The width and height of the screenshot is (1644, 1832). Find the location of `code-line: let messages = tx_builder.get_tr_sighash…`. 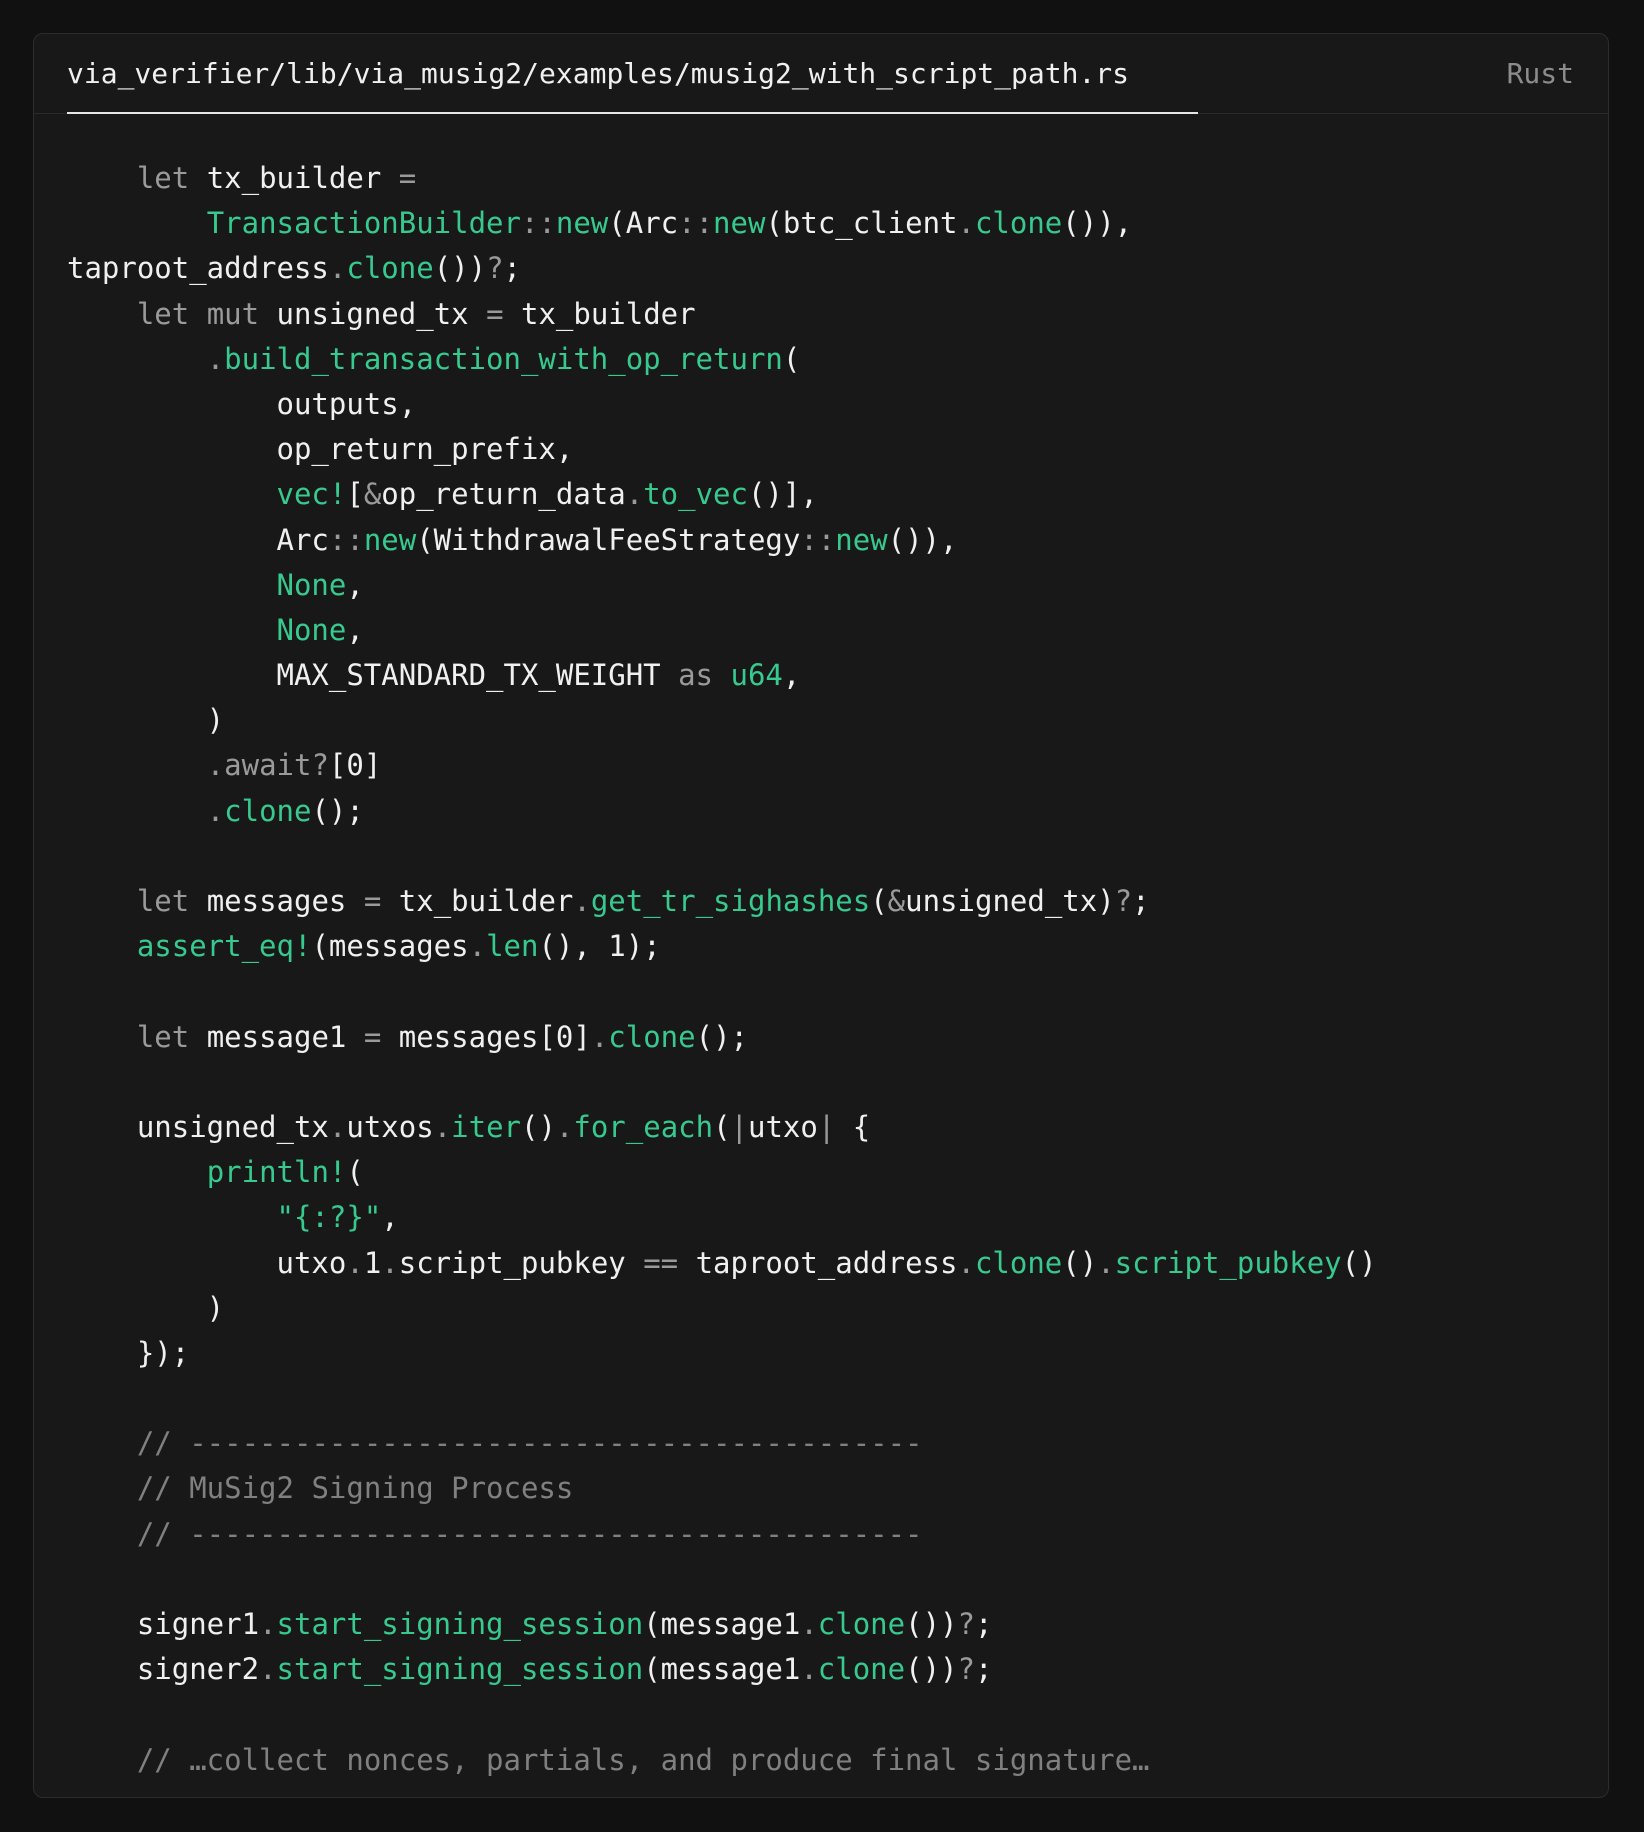

code-line: let messages = tx_builder.get_tr_sighash… is located at coordinates (722, 901).